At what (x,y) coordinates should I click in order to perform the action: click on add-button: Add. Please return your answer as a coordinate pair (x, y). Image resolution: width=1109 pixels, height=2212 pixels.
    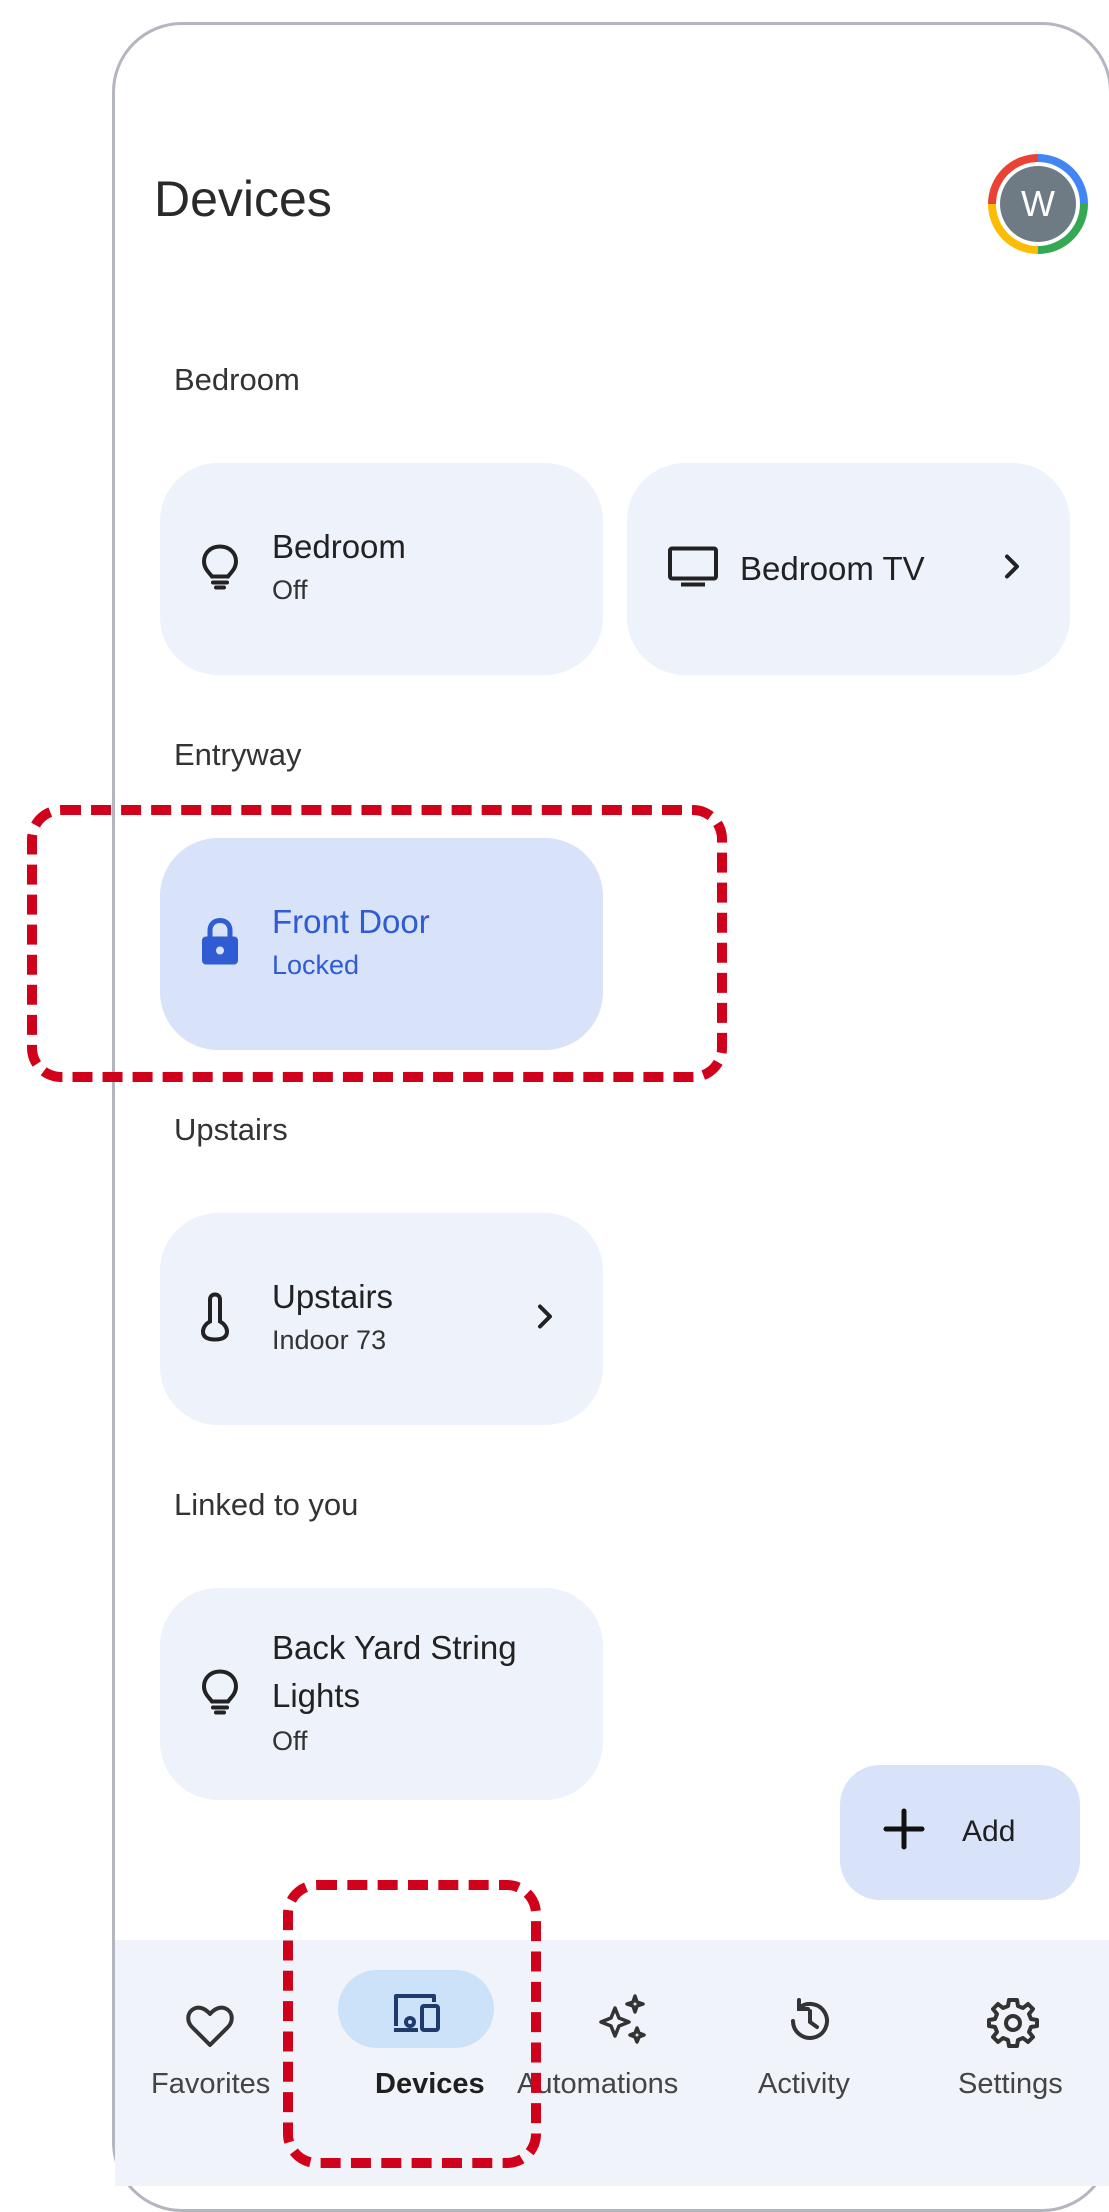
    Looking at the image, I should click on (960, 1832).